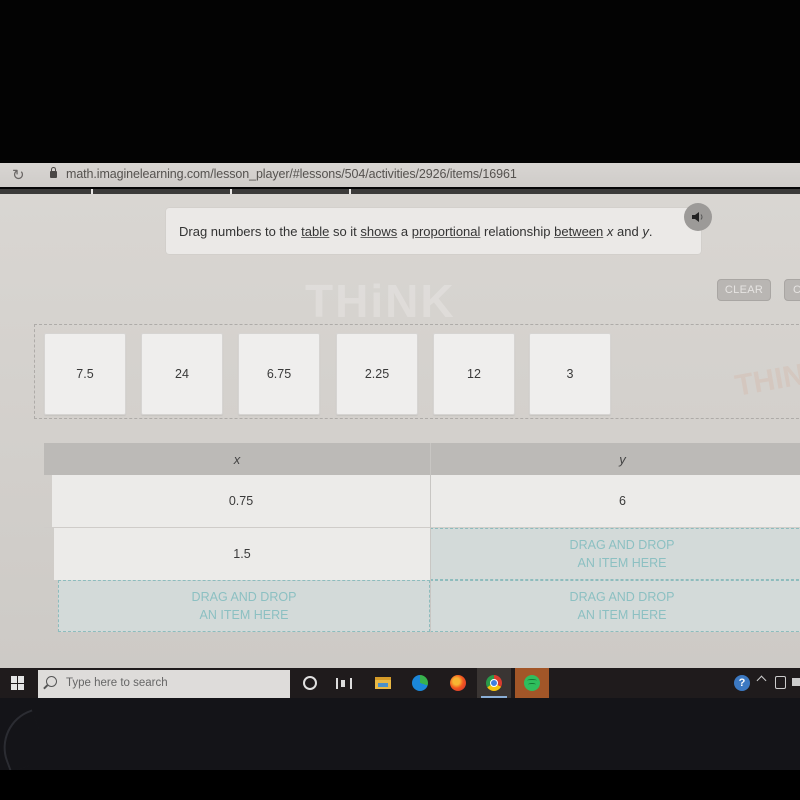 This screenshot has width=800, height=800. I want to click on glossary-link: table, so click(315, 231).